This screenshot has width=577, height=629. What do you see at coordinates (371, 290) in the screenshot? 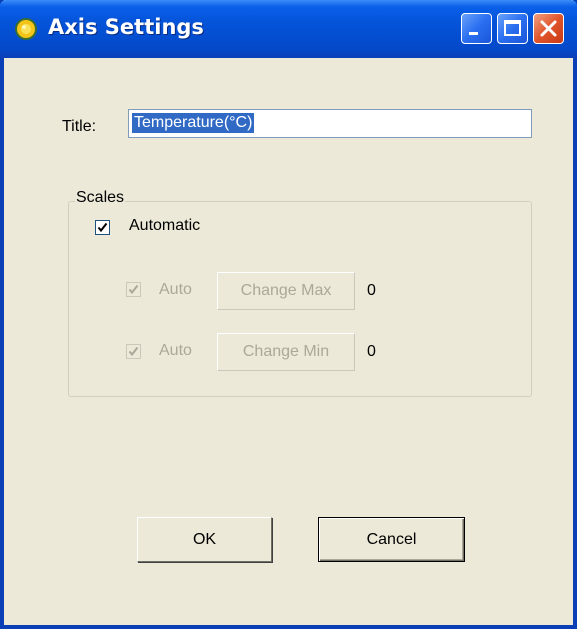
I see `max-value: 0` at bounding box center [371, 290].